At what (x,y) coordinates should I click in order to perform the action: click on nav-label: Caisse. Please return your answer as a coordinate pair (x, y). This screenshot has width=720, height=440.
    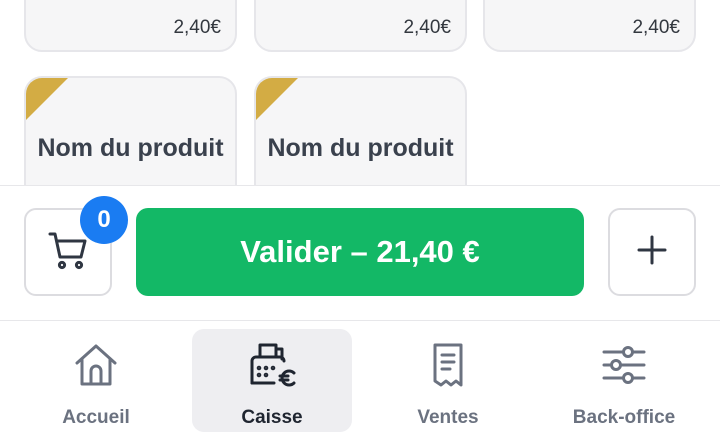
    Looking at the image, I should click on (272, 417).